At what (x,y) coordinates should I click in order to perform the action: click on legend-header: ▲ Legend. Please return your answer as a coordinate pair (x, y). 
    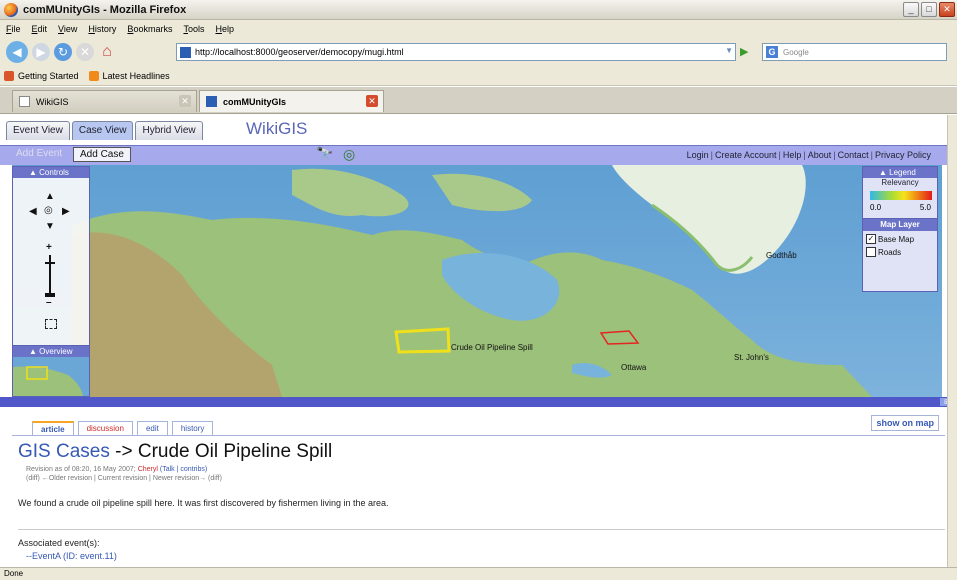
    Looking at the image, I should click on (900, 172).